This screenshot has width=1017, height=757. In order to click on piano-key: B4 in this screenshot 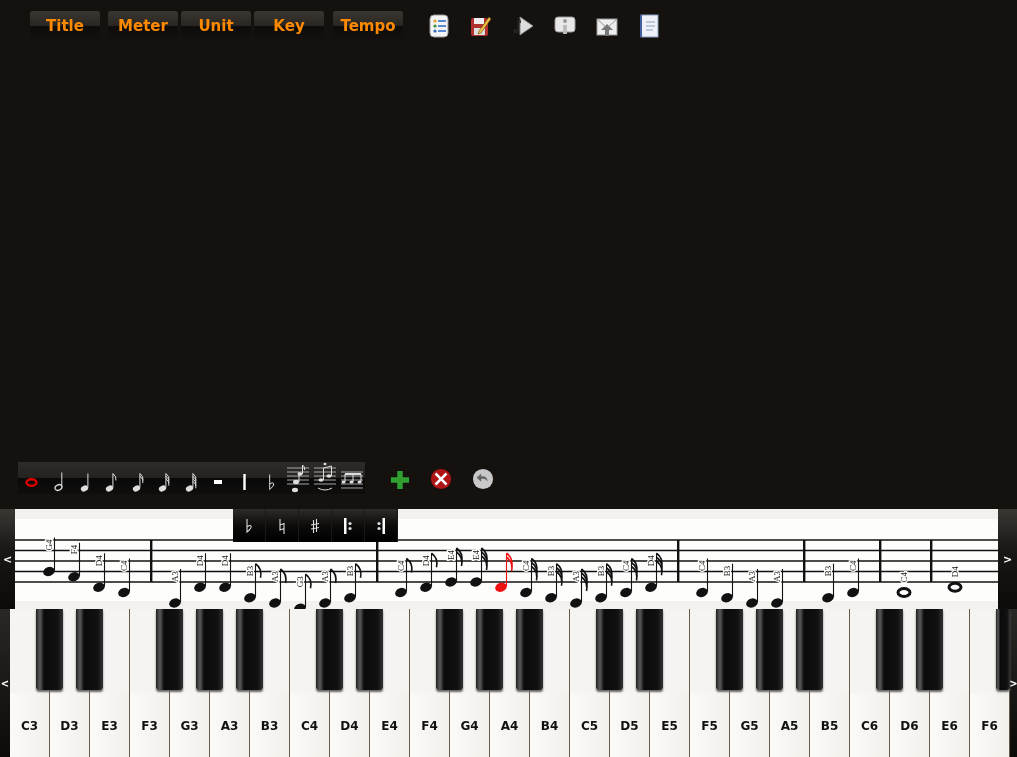, I will do `click(549, 725)`.